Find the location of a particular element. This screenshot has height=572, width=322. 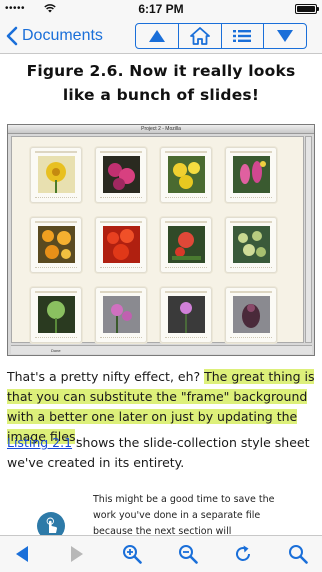

next-page-icon is located at coordinates (77, 554).